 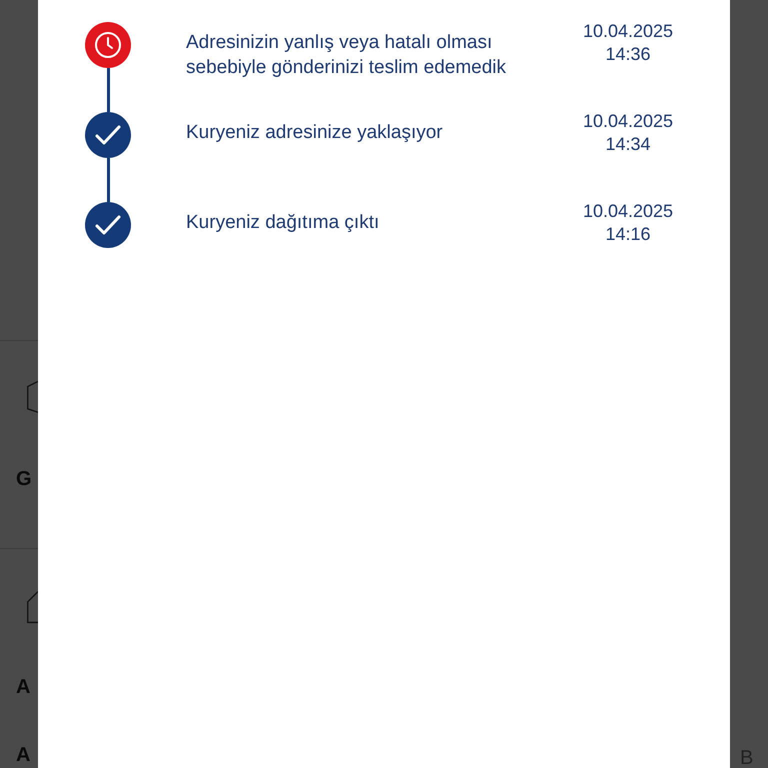 I want to click on clock-icon, so click(x=108, y=45).